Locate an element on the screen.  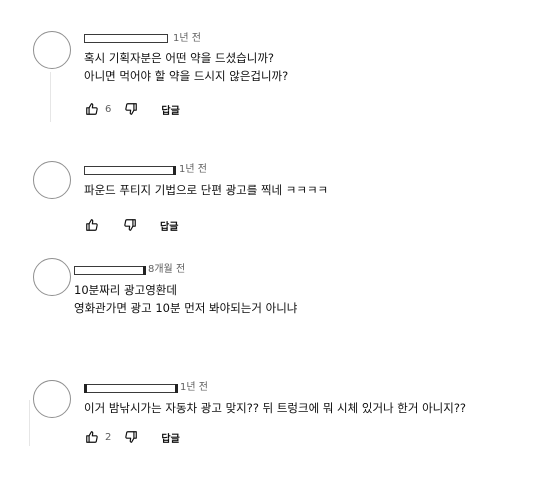
comment-text-line: 혹시 기획자분은 어떤 약을 드셨습니까? is located at coordinates (179, 58).